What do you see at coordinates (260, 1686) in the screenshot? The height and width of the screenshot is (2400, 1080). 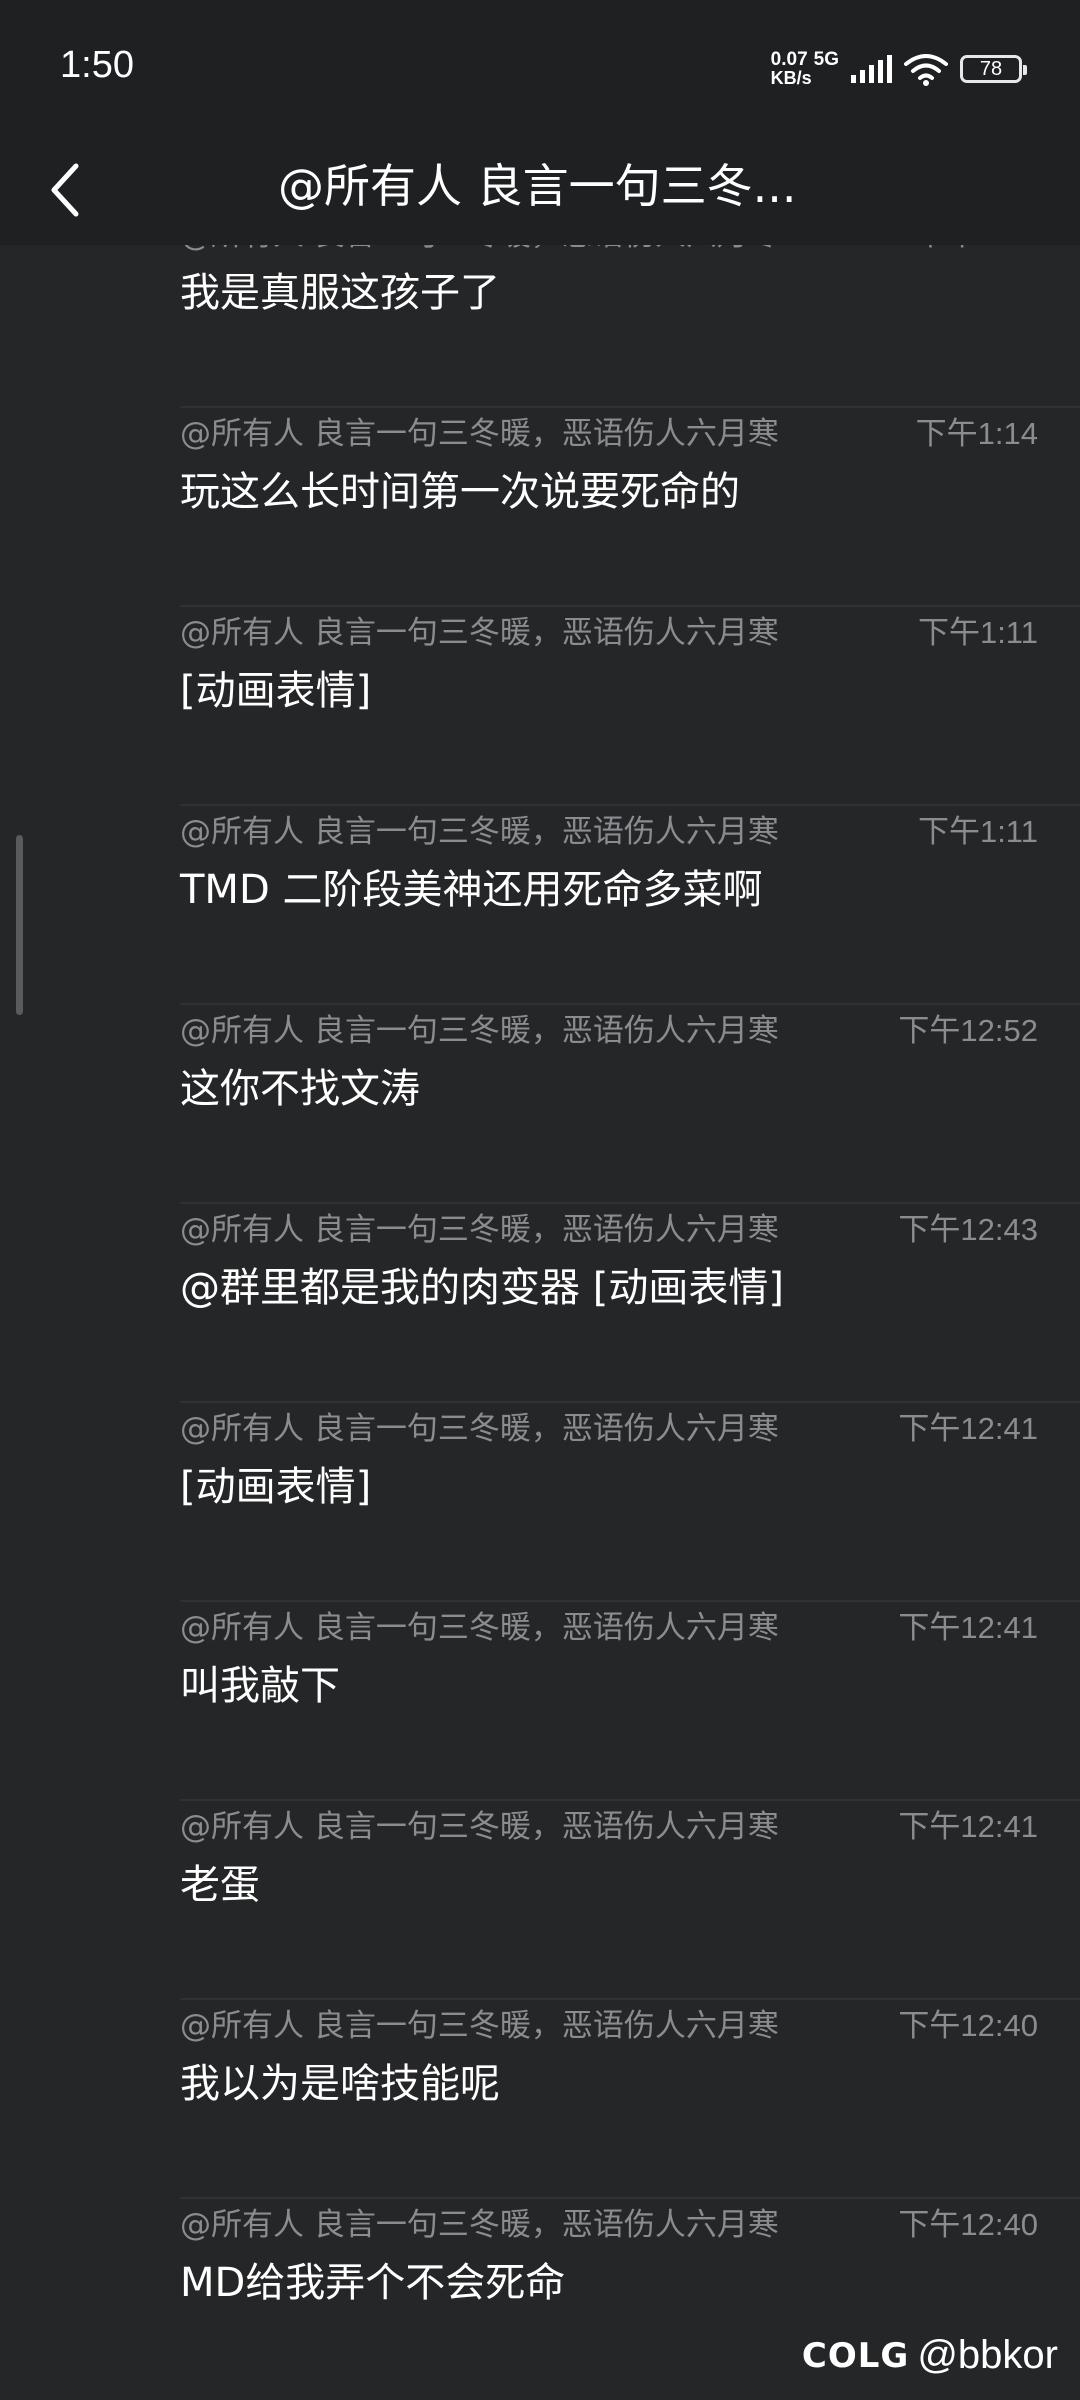 I see `message-content: 叫我敲下` at bounding box center [260, 1686].